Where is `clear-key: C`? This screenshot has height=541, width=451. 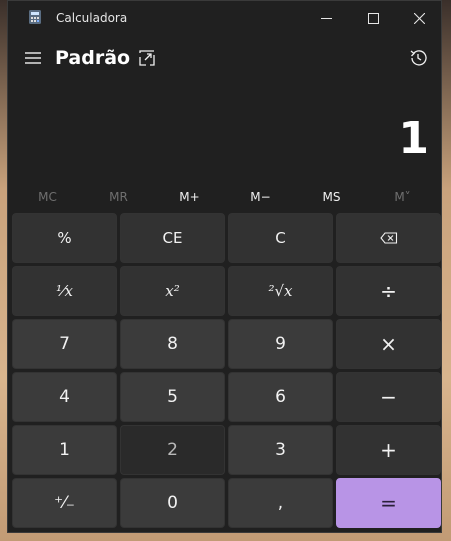
clear-key: C is located at coordinates (280, 238).